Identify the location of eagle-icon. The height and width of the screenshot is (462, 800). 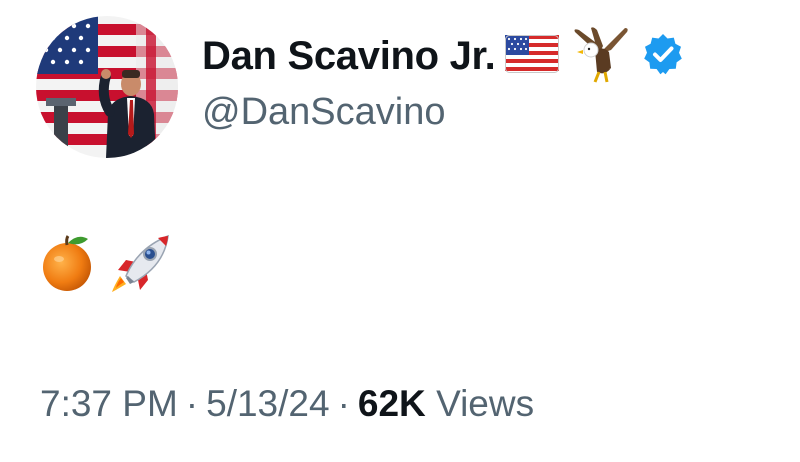
(600, 56).